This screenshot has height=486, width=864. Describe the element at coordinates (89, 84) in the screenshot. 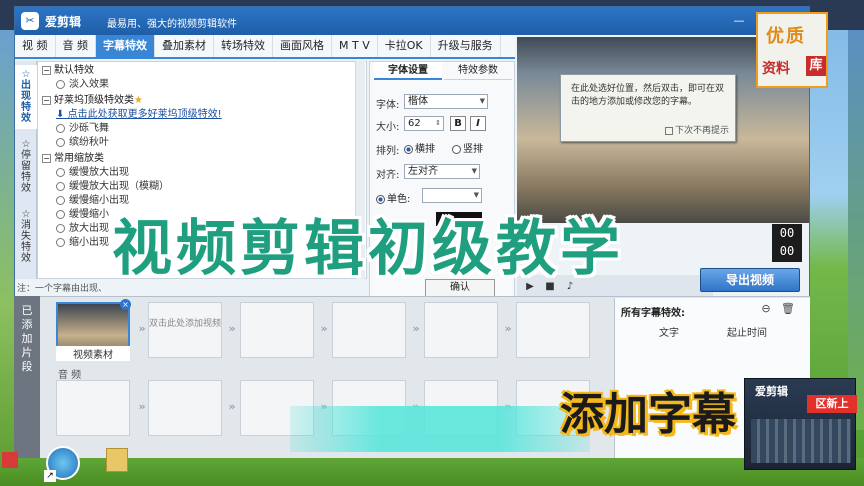

I see `effect-label: 淡入效果` at that location.